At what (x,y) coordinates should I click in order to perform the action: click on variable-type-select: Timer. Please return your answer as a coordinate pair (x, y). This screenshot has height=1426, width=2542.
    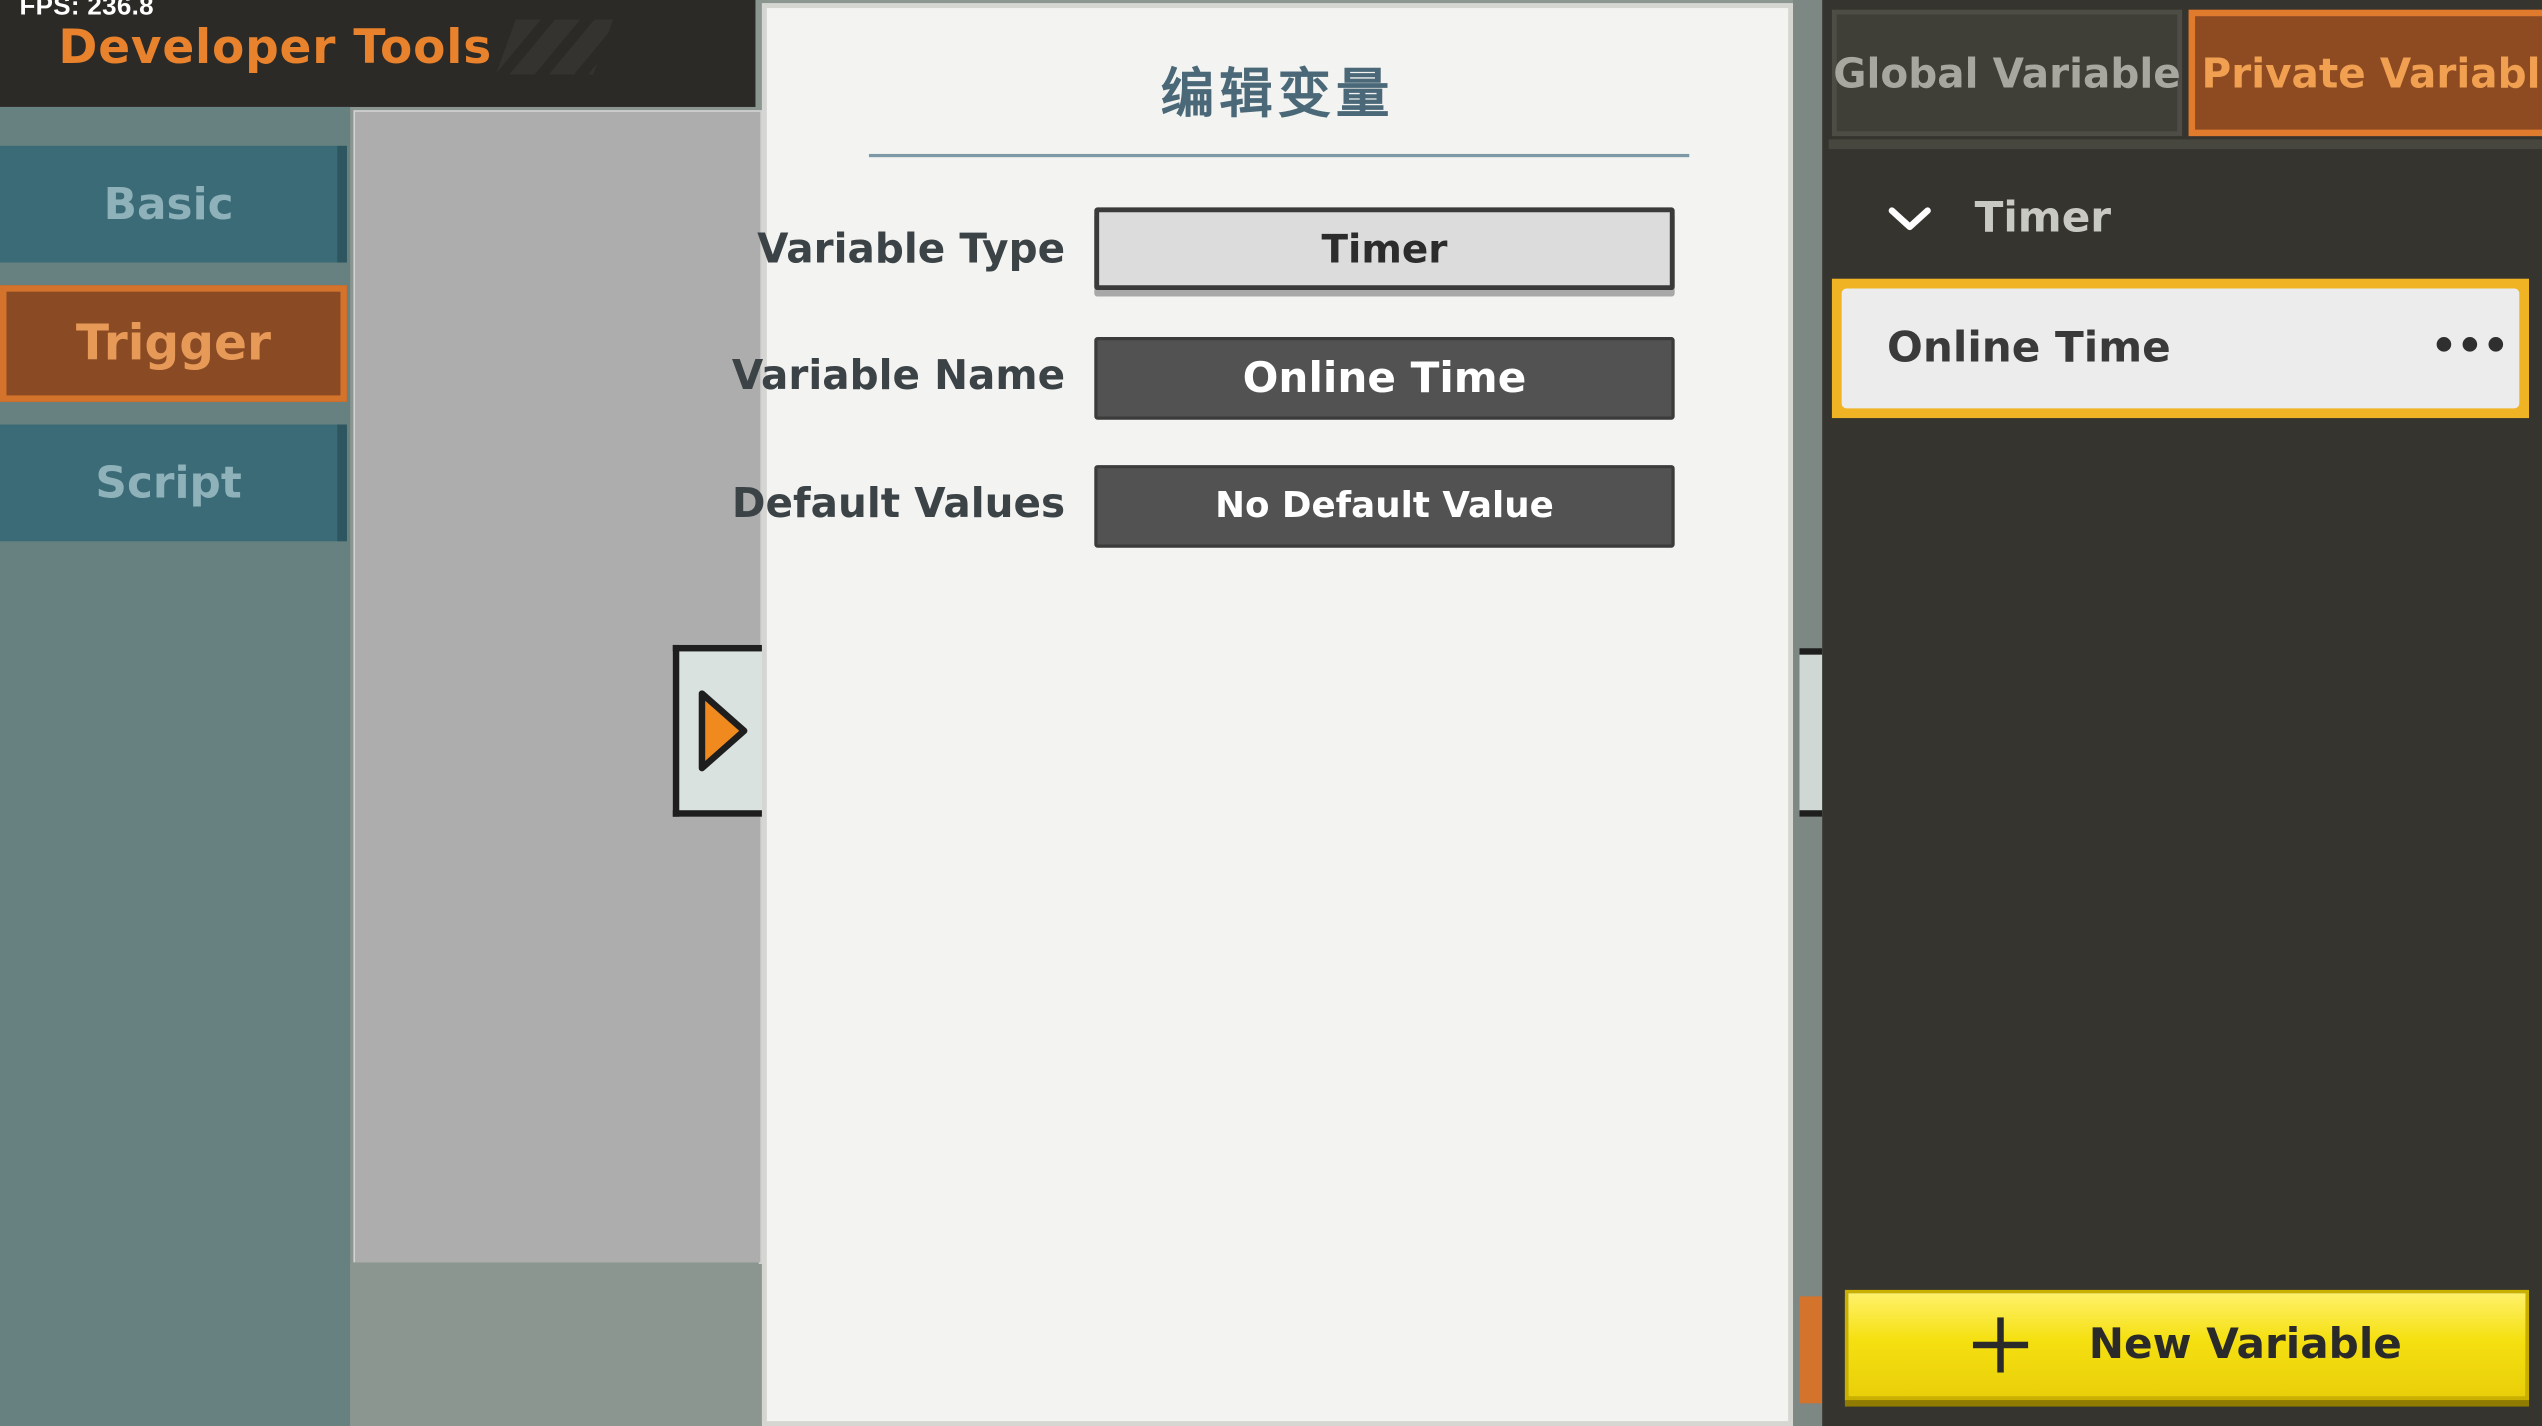
    Looking at the image, I should click on (1384, 249).